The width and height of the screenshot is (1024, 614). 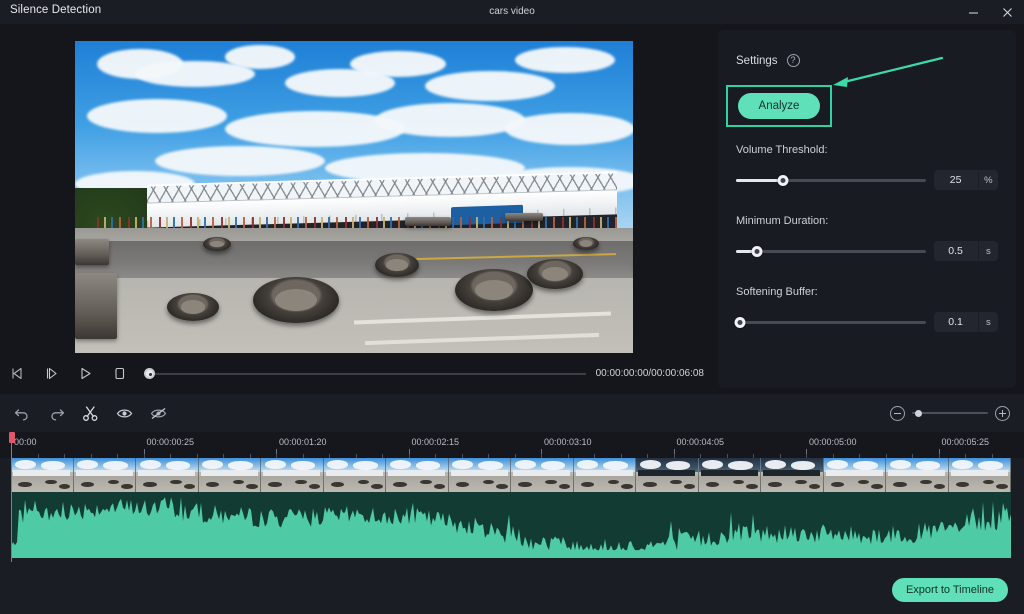 I want to click on softening-buffer-control: Softening Buffer: 0.1 s, so click(x=866, y=309).